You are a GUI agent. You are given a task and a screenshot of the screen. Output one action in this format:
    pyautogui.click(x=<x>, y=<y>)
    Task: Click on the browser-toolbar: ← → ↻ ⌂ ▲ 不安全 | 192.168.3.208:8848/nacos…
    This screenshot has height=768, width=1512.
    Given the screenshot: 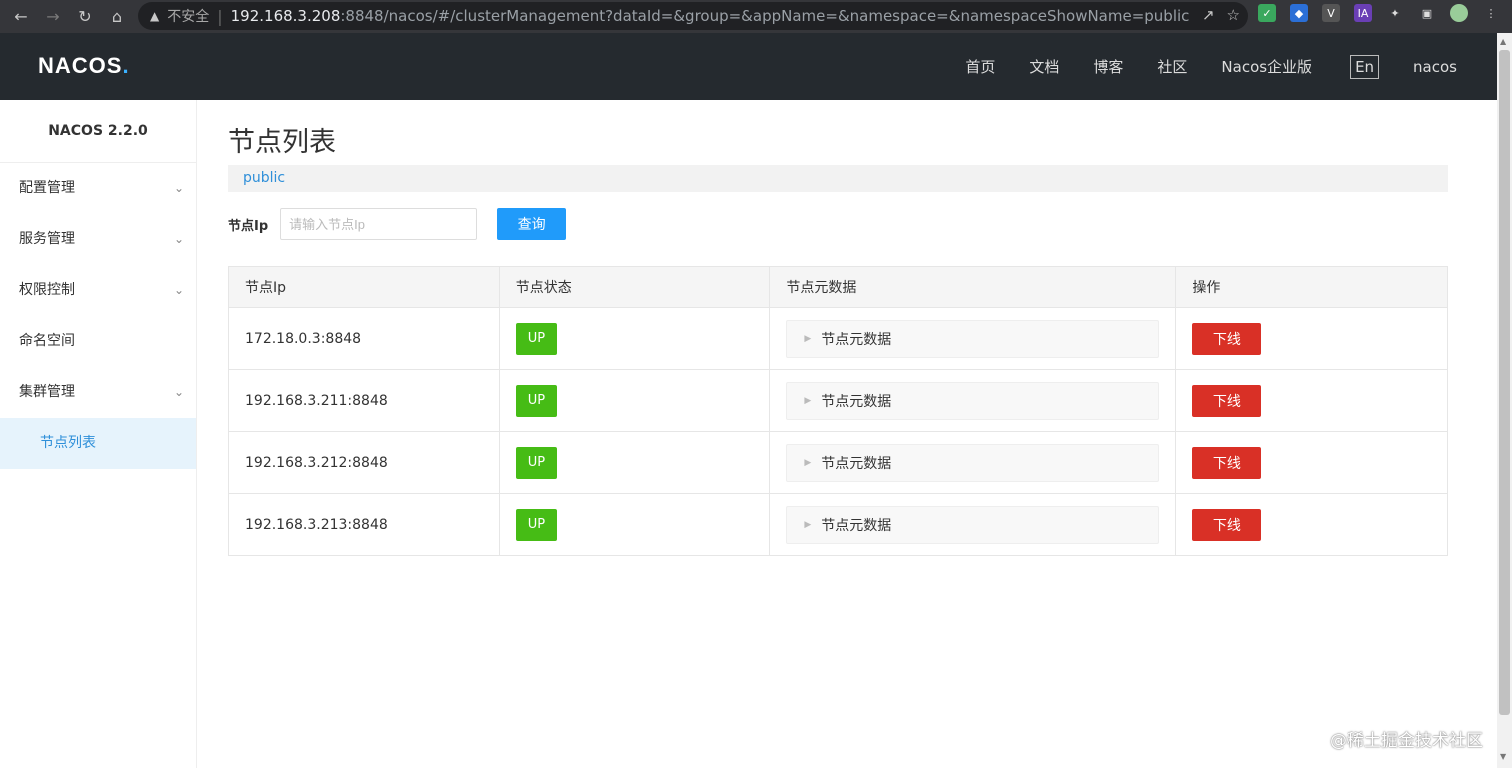 What is the action you would take?
    pyautogui.click(x=756, y=16)
    